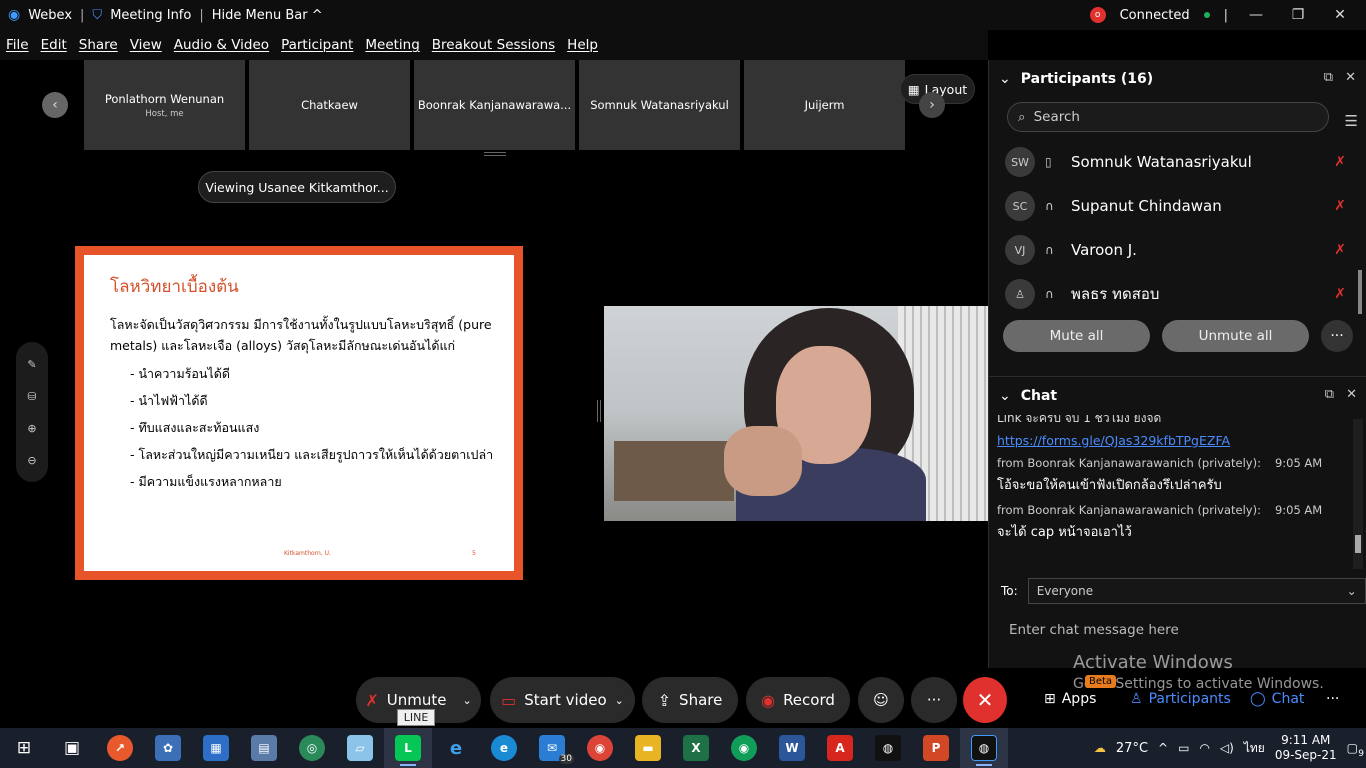 This screenshot has height=768, width=1366. What do you see at coordinates (24, 748) in the screenshot?
I see `start-icon: ⊞` at bounding box center [24, 748].